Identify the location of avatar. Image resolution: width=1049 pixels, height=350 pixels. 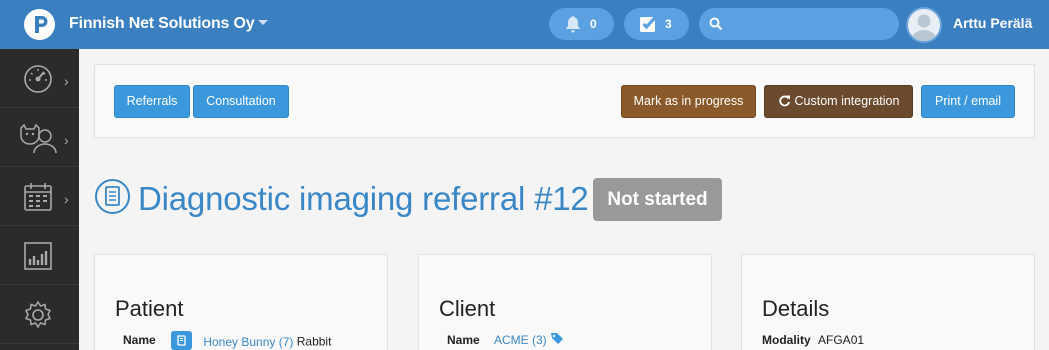
(924, 25).